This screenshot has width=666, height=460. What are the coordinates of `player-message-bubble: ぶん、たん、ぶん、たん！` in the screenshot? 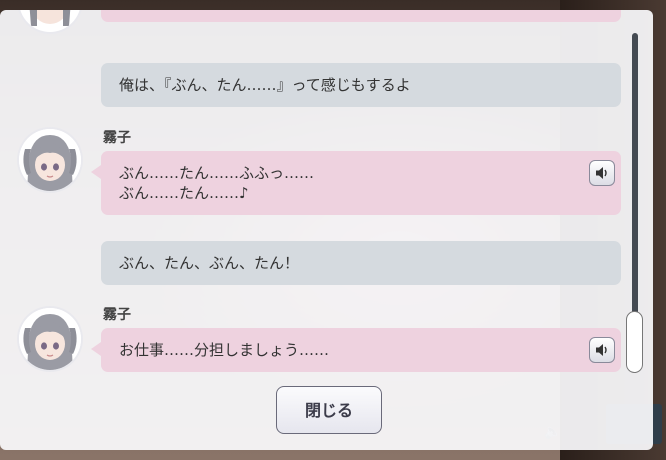 It's located at (361, 263).